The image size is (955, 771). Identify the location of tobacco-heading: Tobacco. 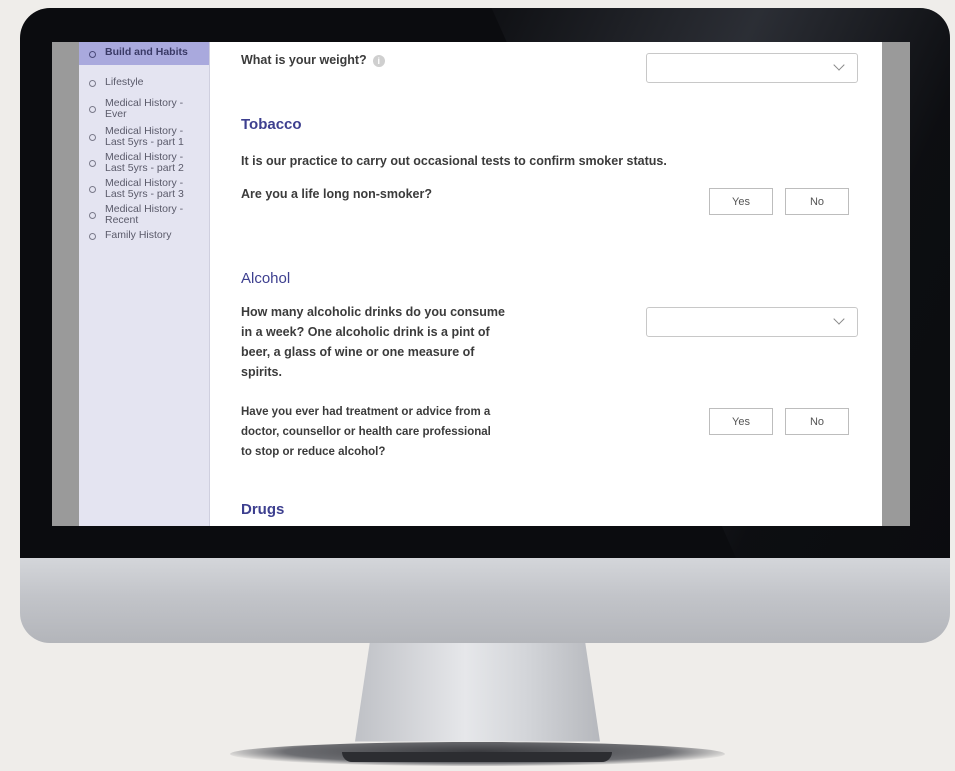
(271, 124).